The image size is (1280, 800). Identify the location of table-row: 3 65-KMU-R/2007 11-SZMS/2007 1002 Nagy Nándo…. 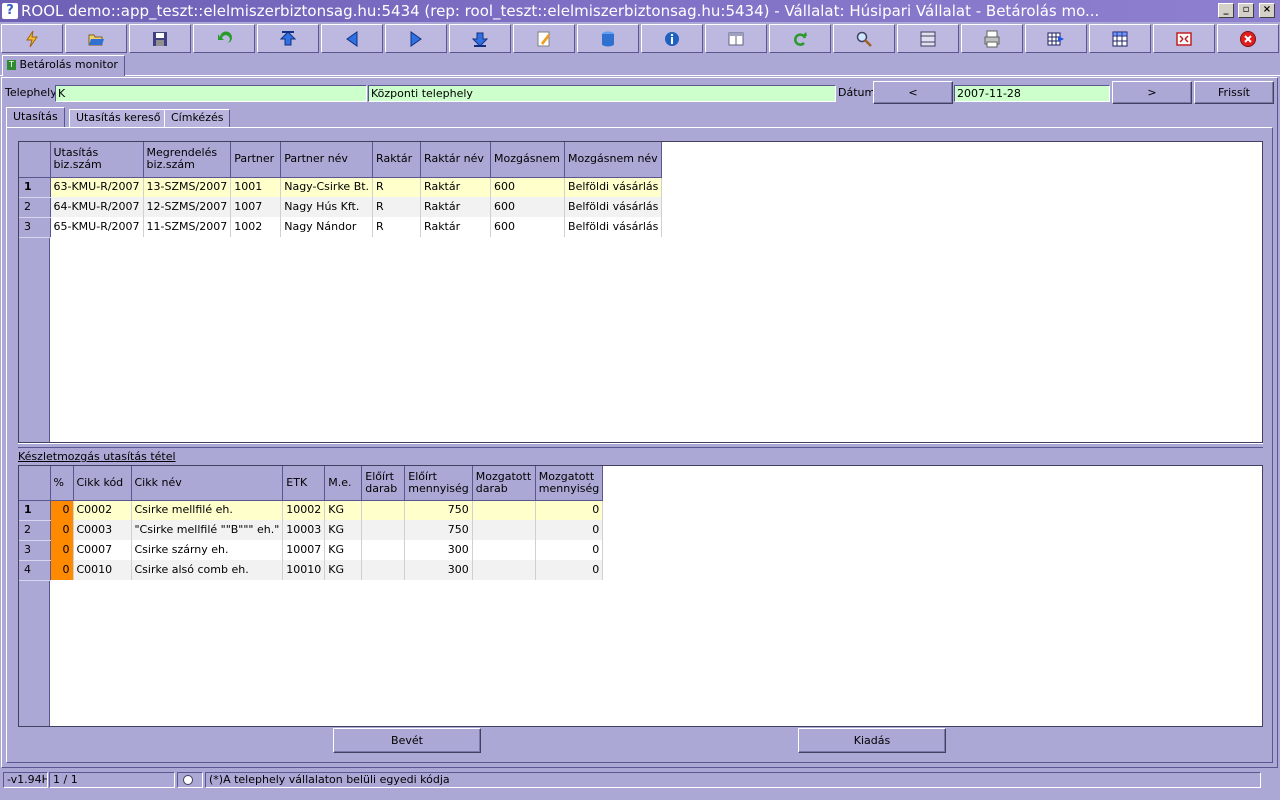
(341, 227).